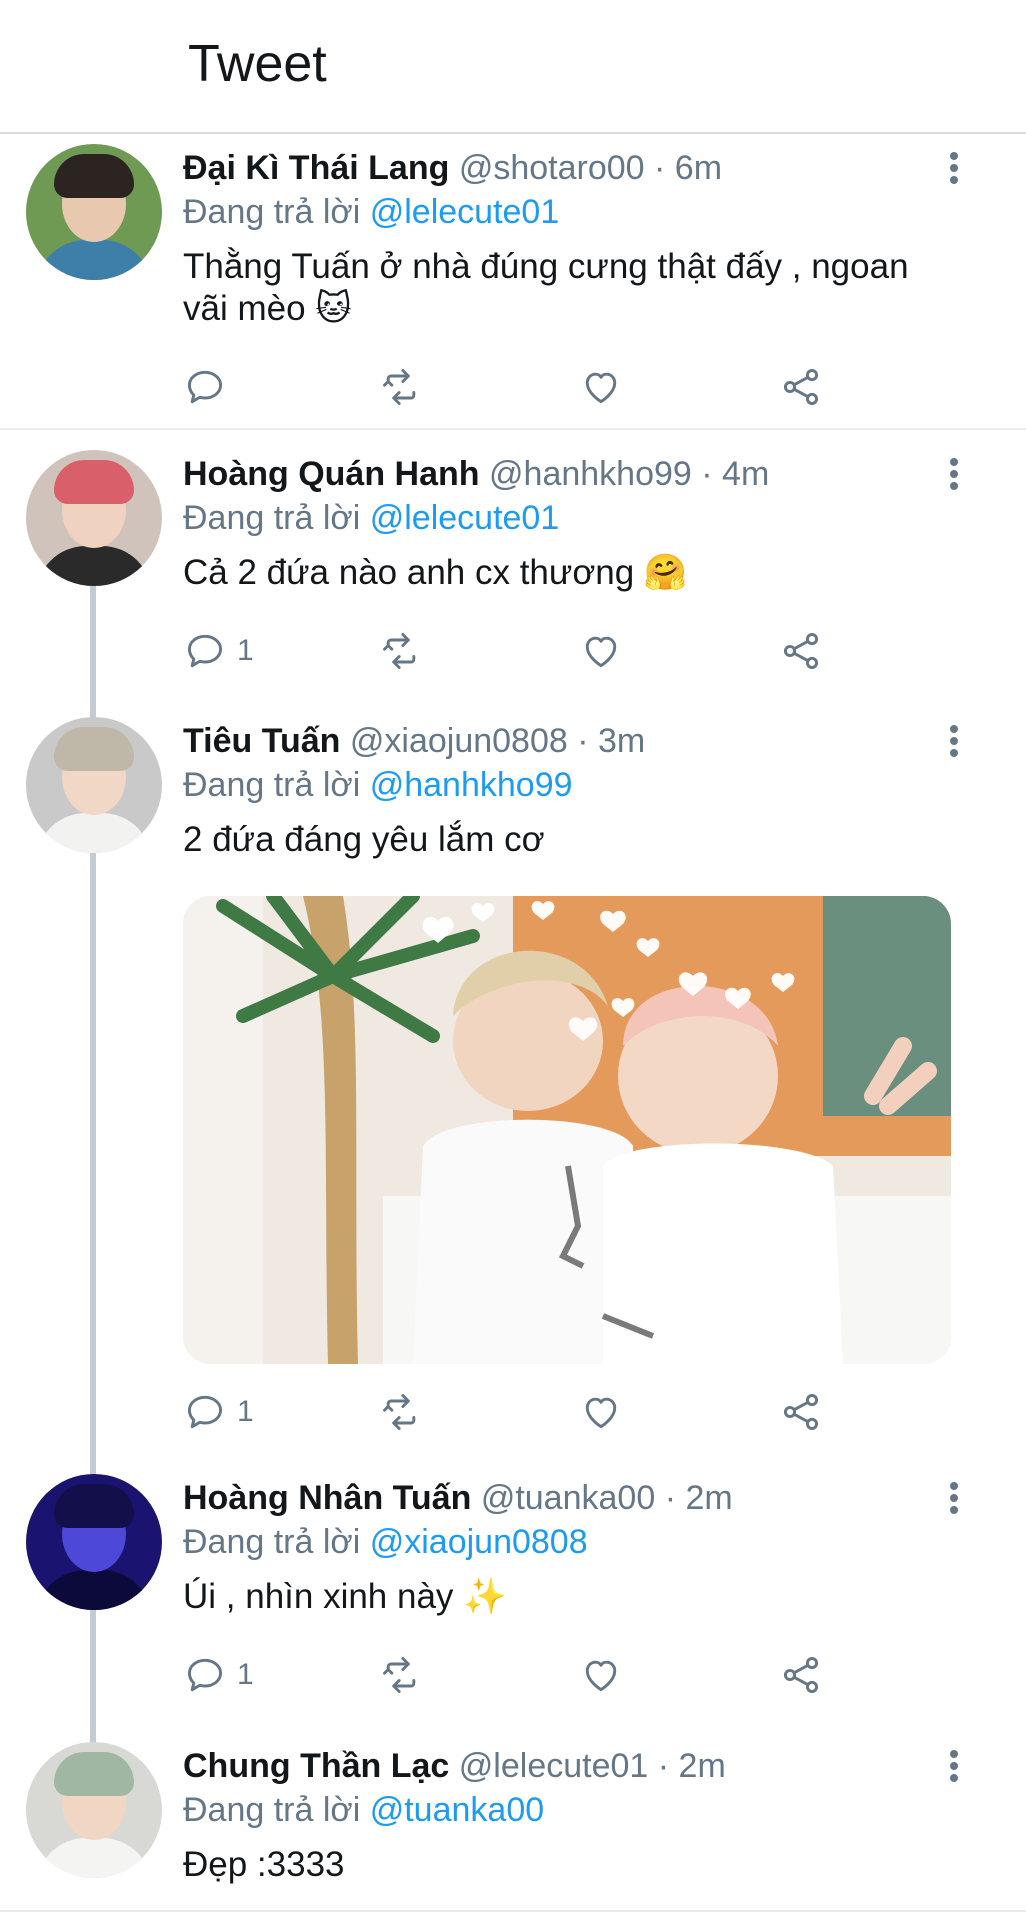 This screenshot has width=1026, height=1920. I want to click on reply-mention-link: @xiaojun0808, so click(479, 1542).